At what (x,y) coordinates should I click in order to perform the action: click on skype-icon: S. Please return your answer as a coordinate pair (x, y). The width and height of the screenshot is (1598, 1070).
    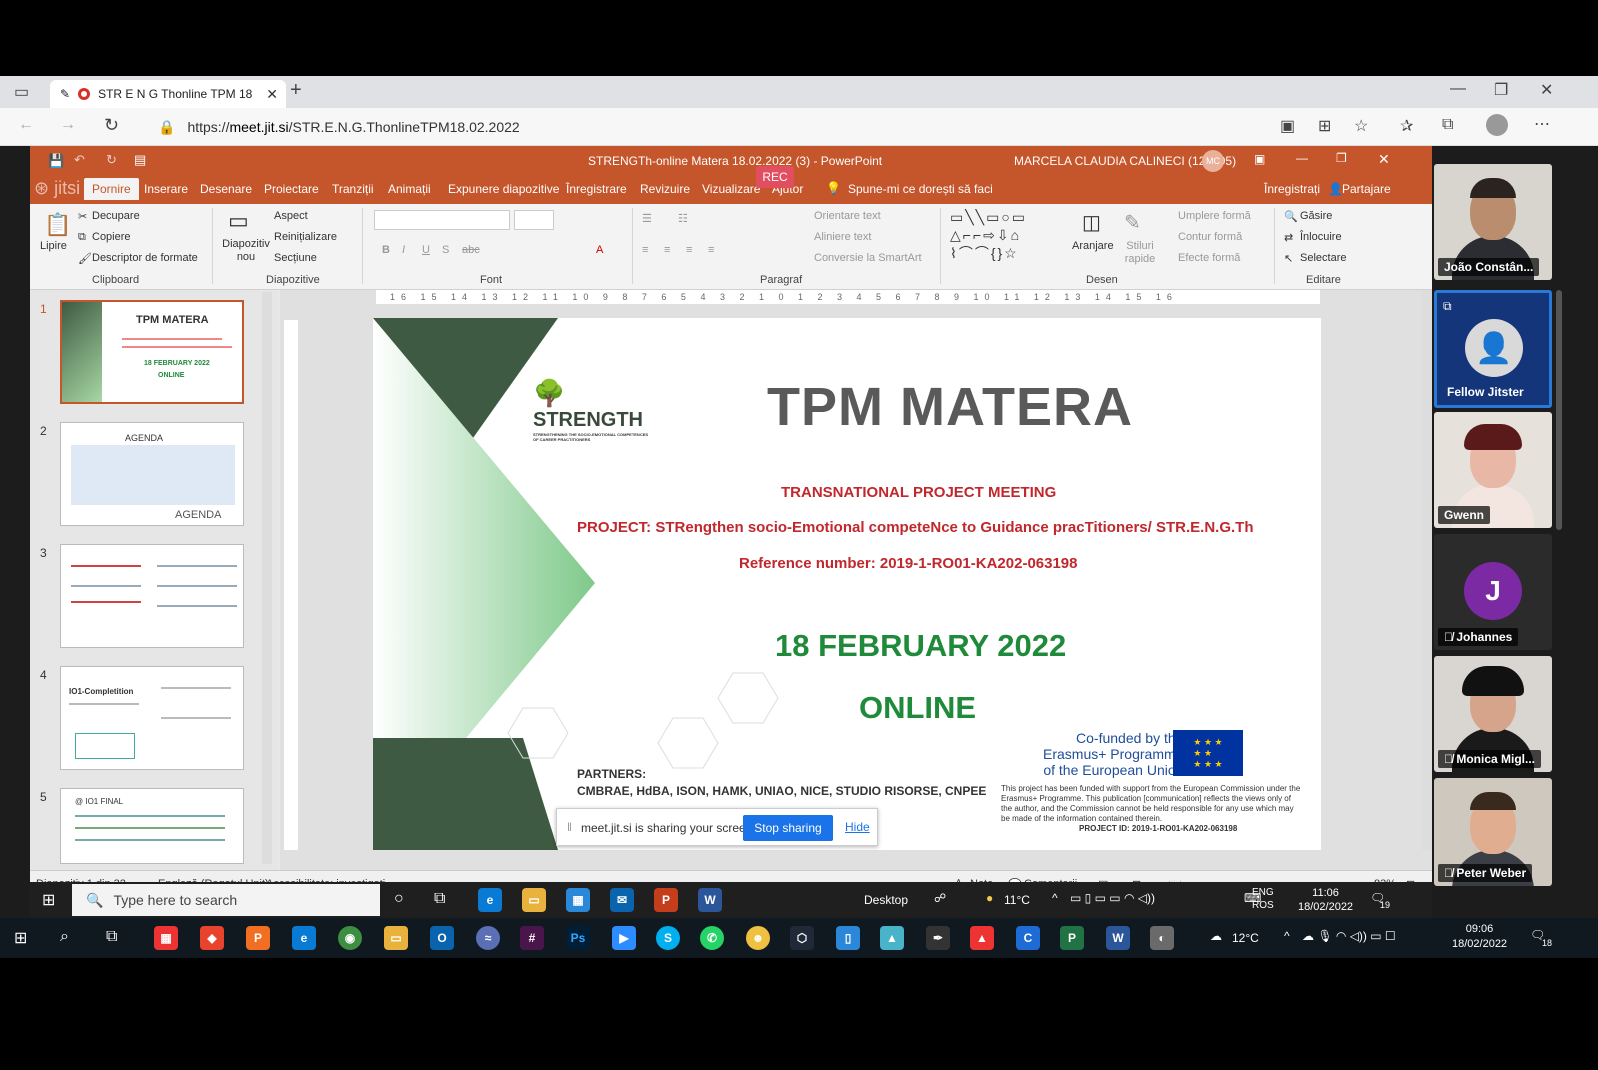
    Looking at the image, I should click on (668, 938).